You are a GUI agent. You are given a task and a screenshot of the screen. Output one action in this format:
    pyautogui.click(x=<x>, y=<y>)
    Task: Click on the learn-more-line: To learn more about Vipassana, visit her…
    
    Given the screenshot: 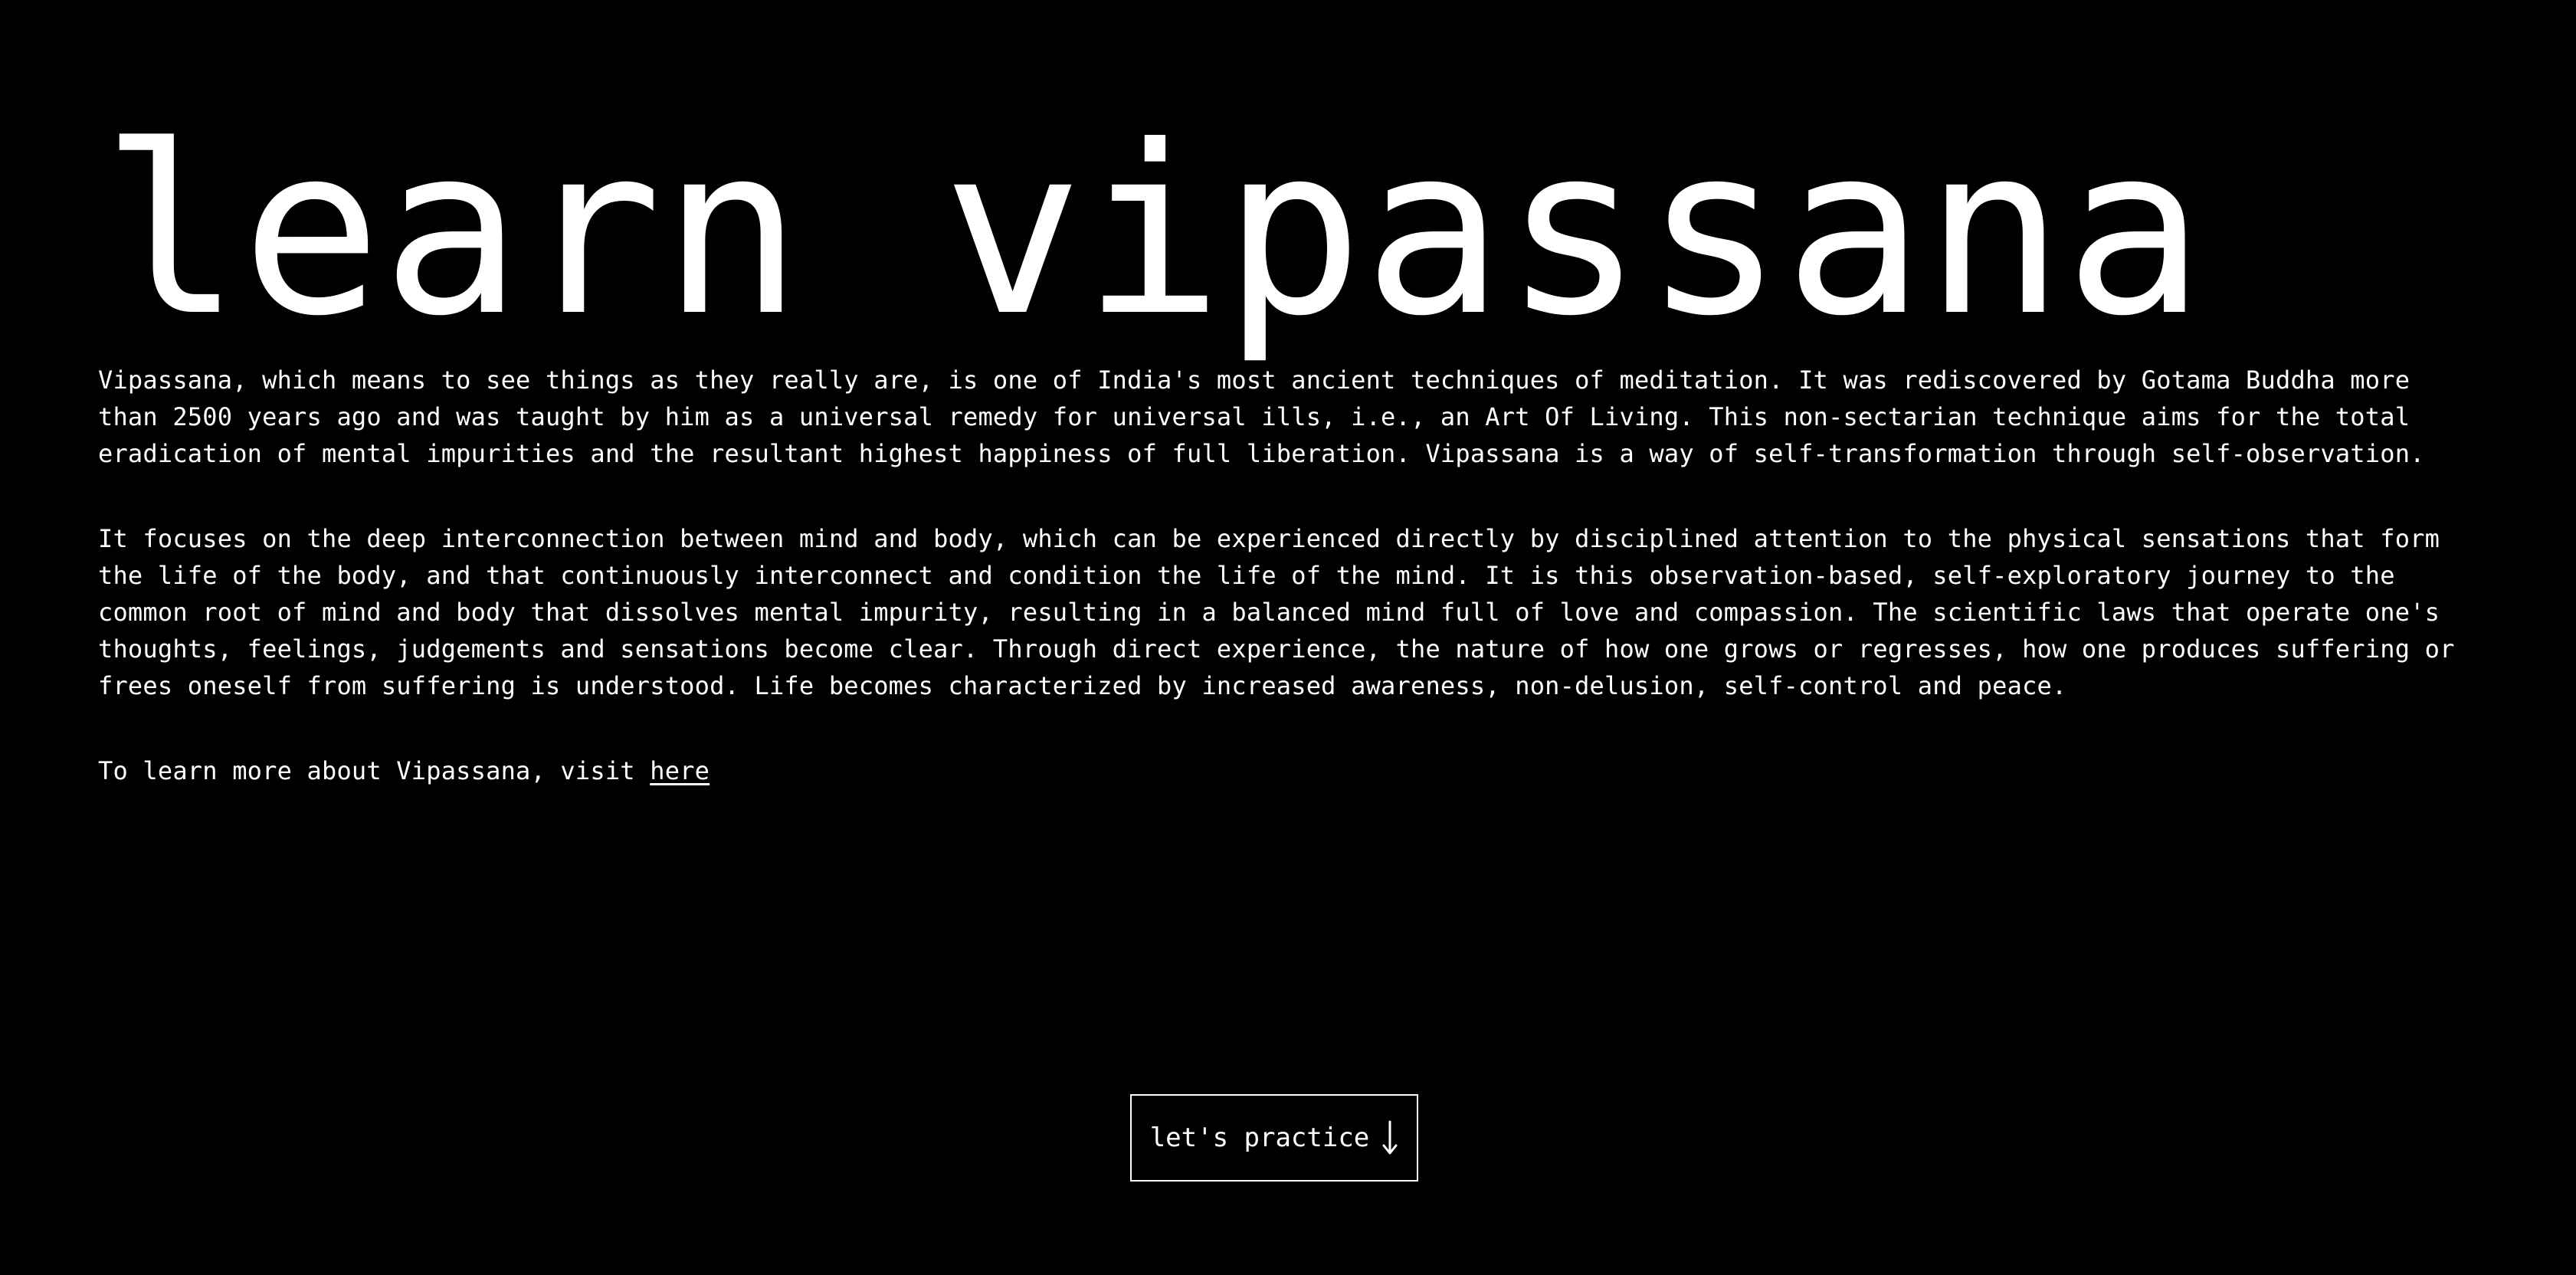 What is the action you would take?
    pyautogui.click(x=1288, y=771)
    